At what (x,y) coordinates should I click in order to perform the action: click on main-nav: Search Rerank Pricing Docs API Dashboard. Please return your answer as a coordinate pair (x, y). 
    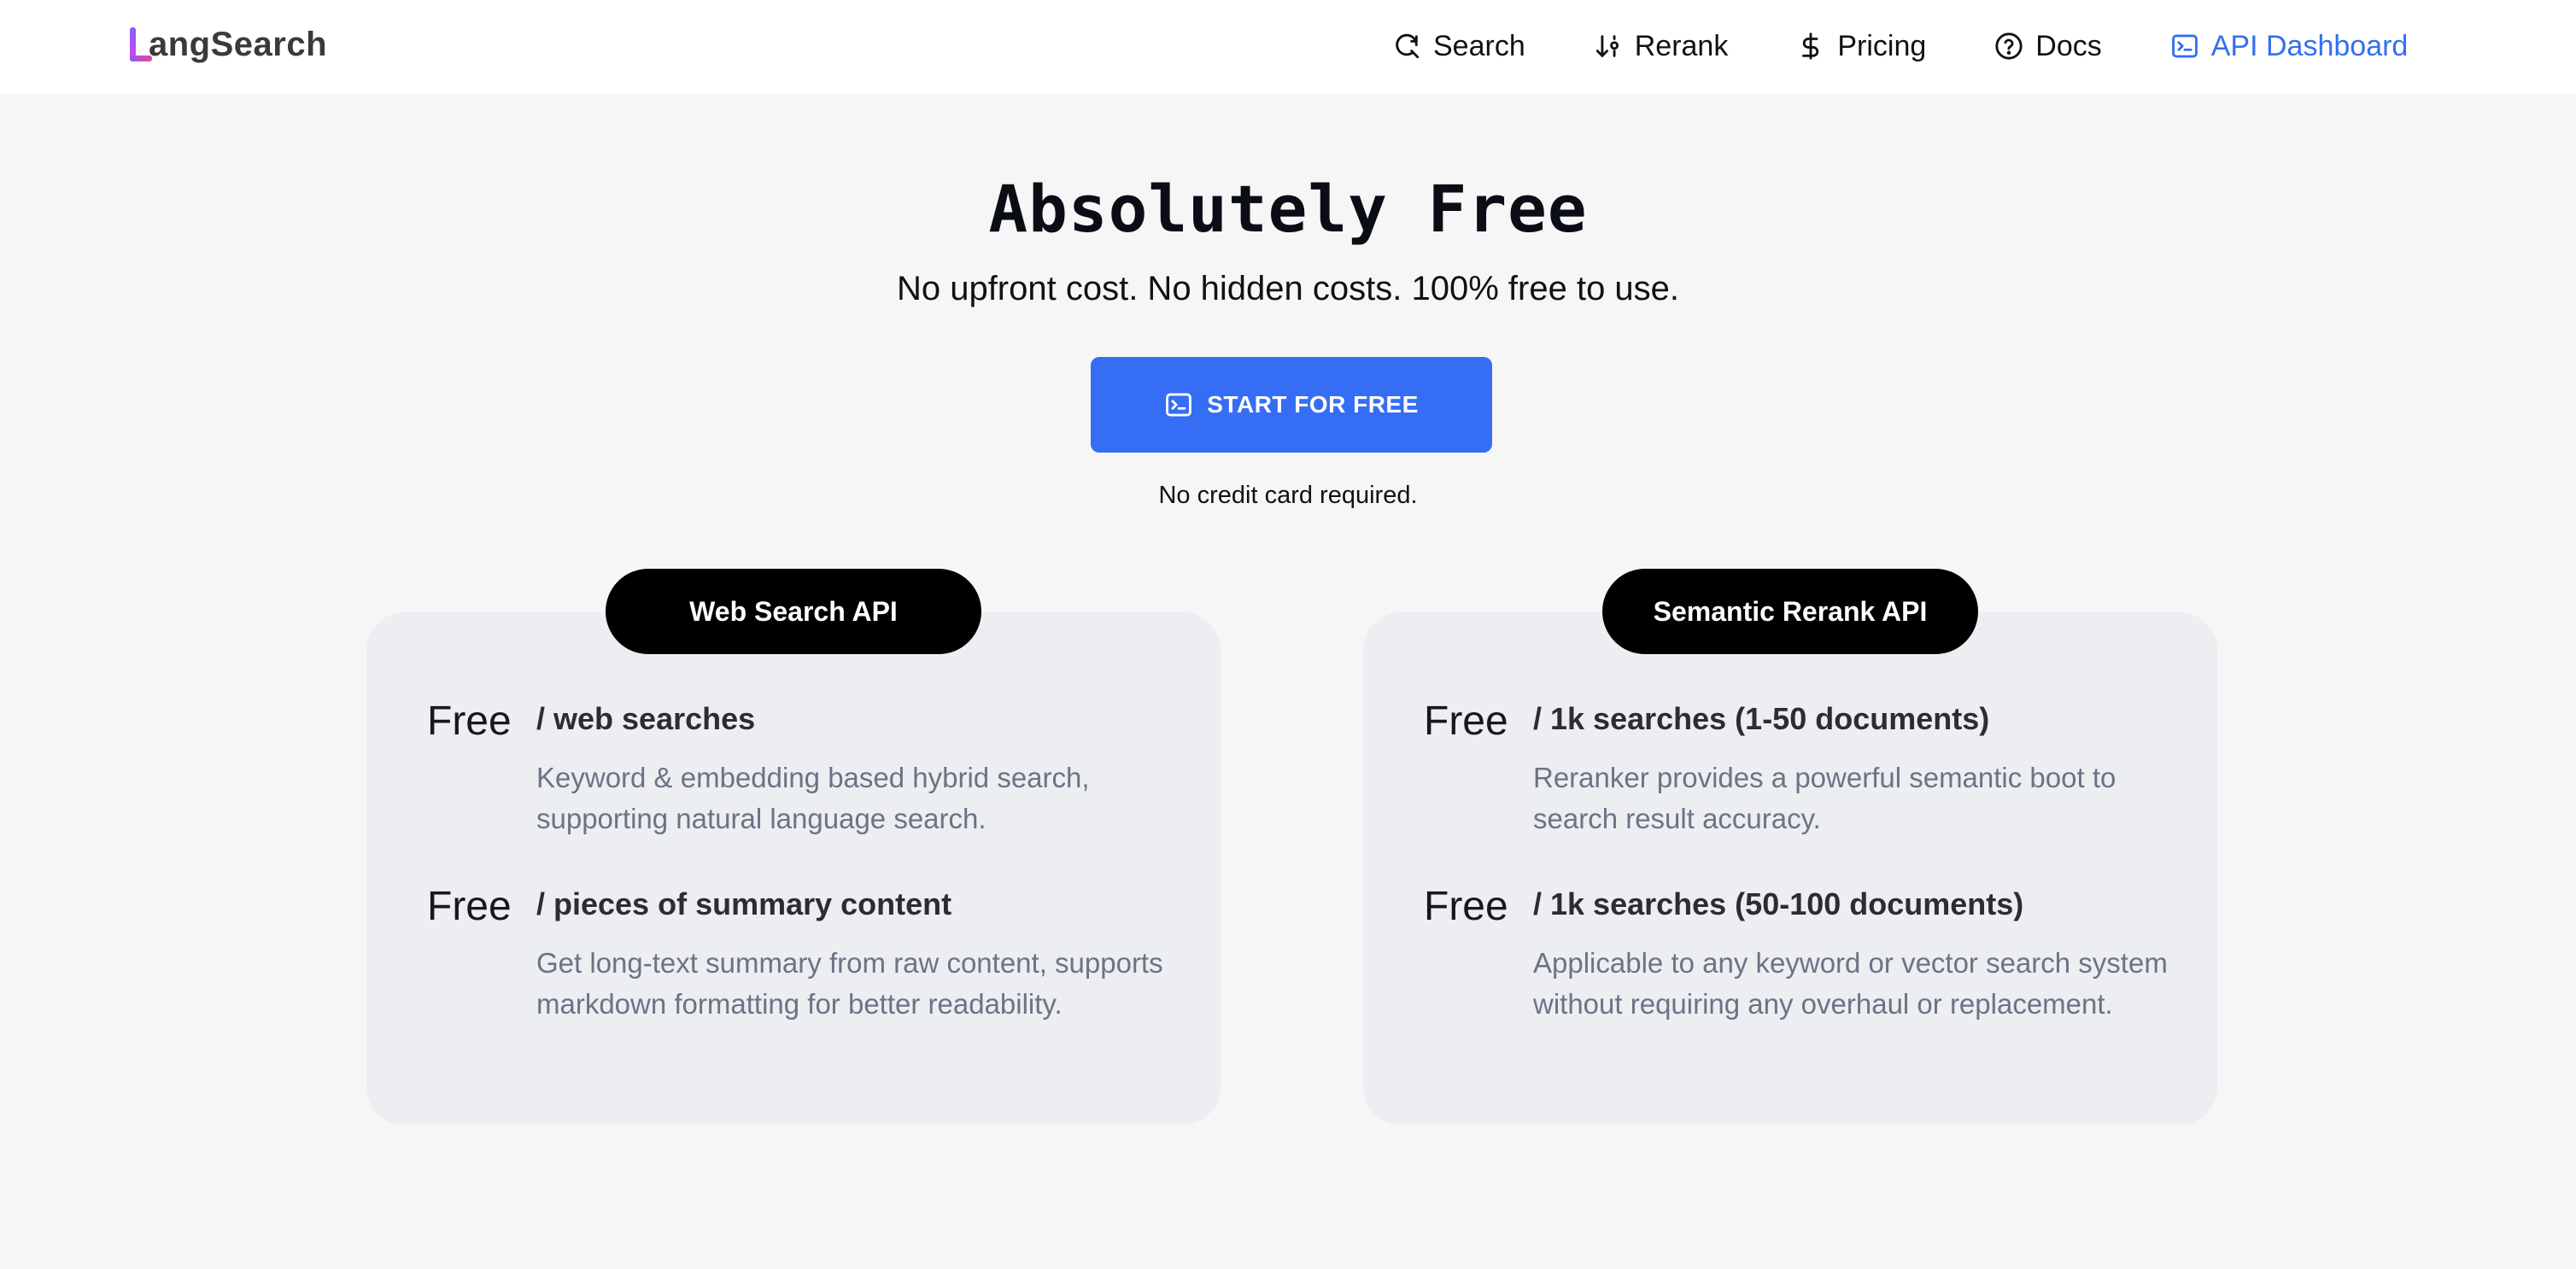
    Looking at the image, I should click on (1900, 46).